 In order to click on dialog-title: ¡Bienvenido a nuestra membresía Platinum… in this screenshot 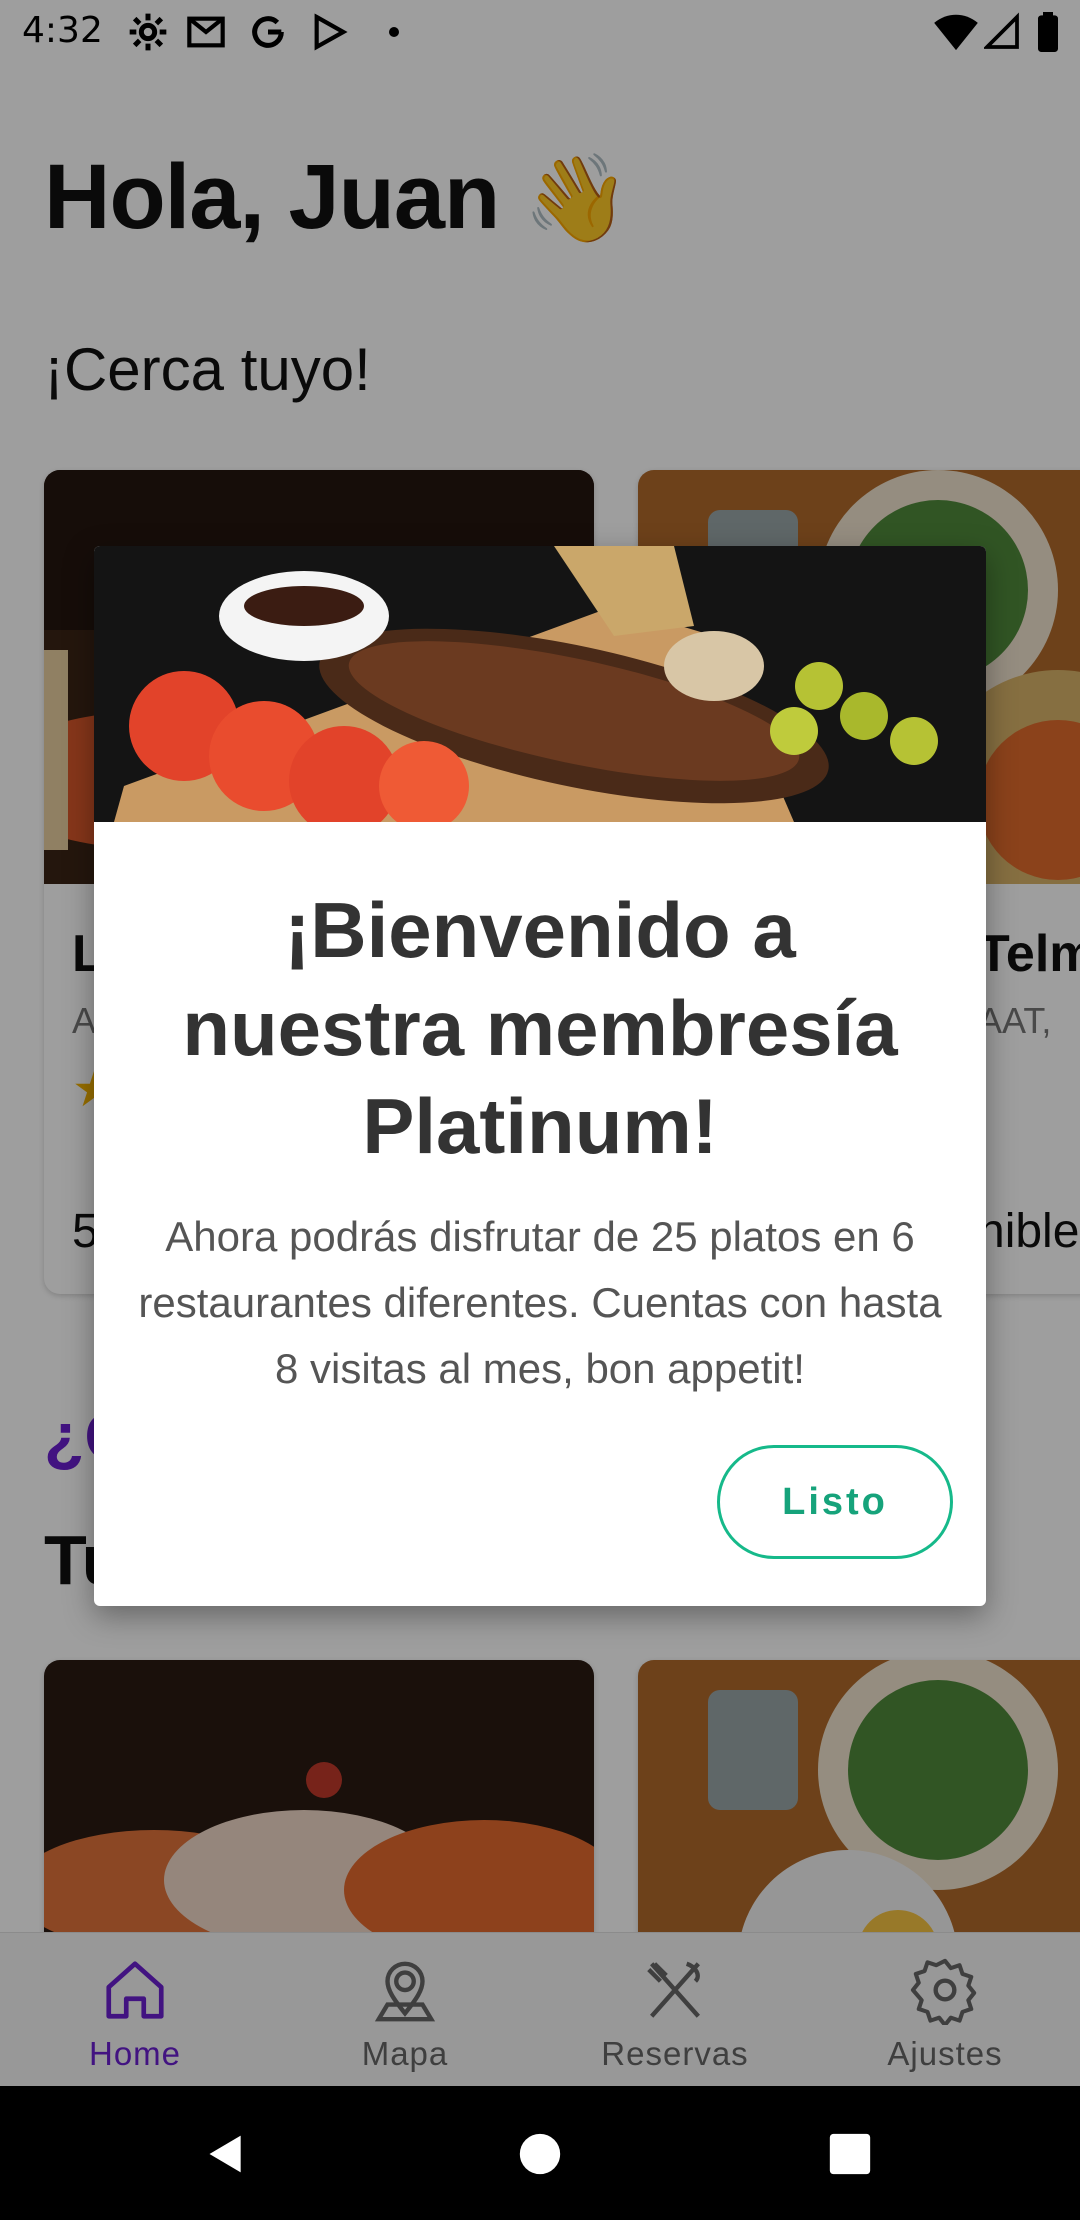, I will do `click(540, 1028)`.